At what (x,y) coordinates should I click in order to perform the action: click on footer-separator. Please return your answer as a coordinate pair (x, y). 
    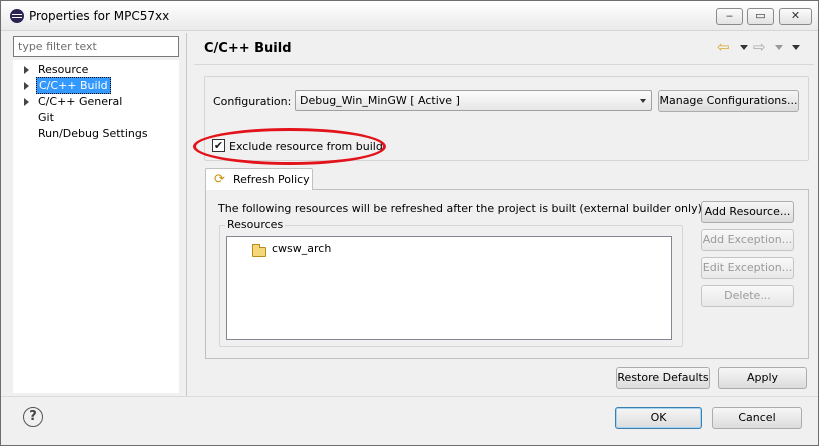
    Looking at the image, I should click on (409, 396).